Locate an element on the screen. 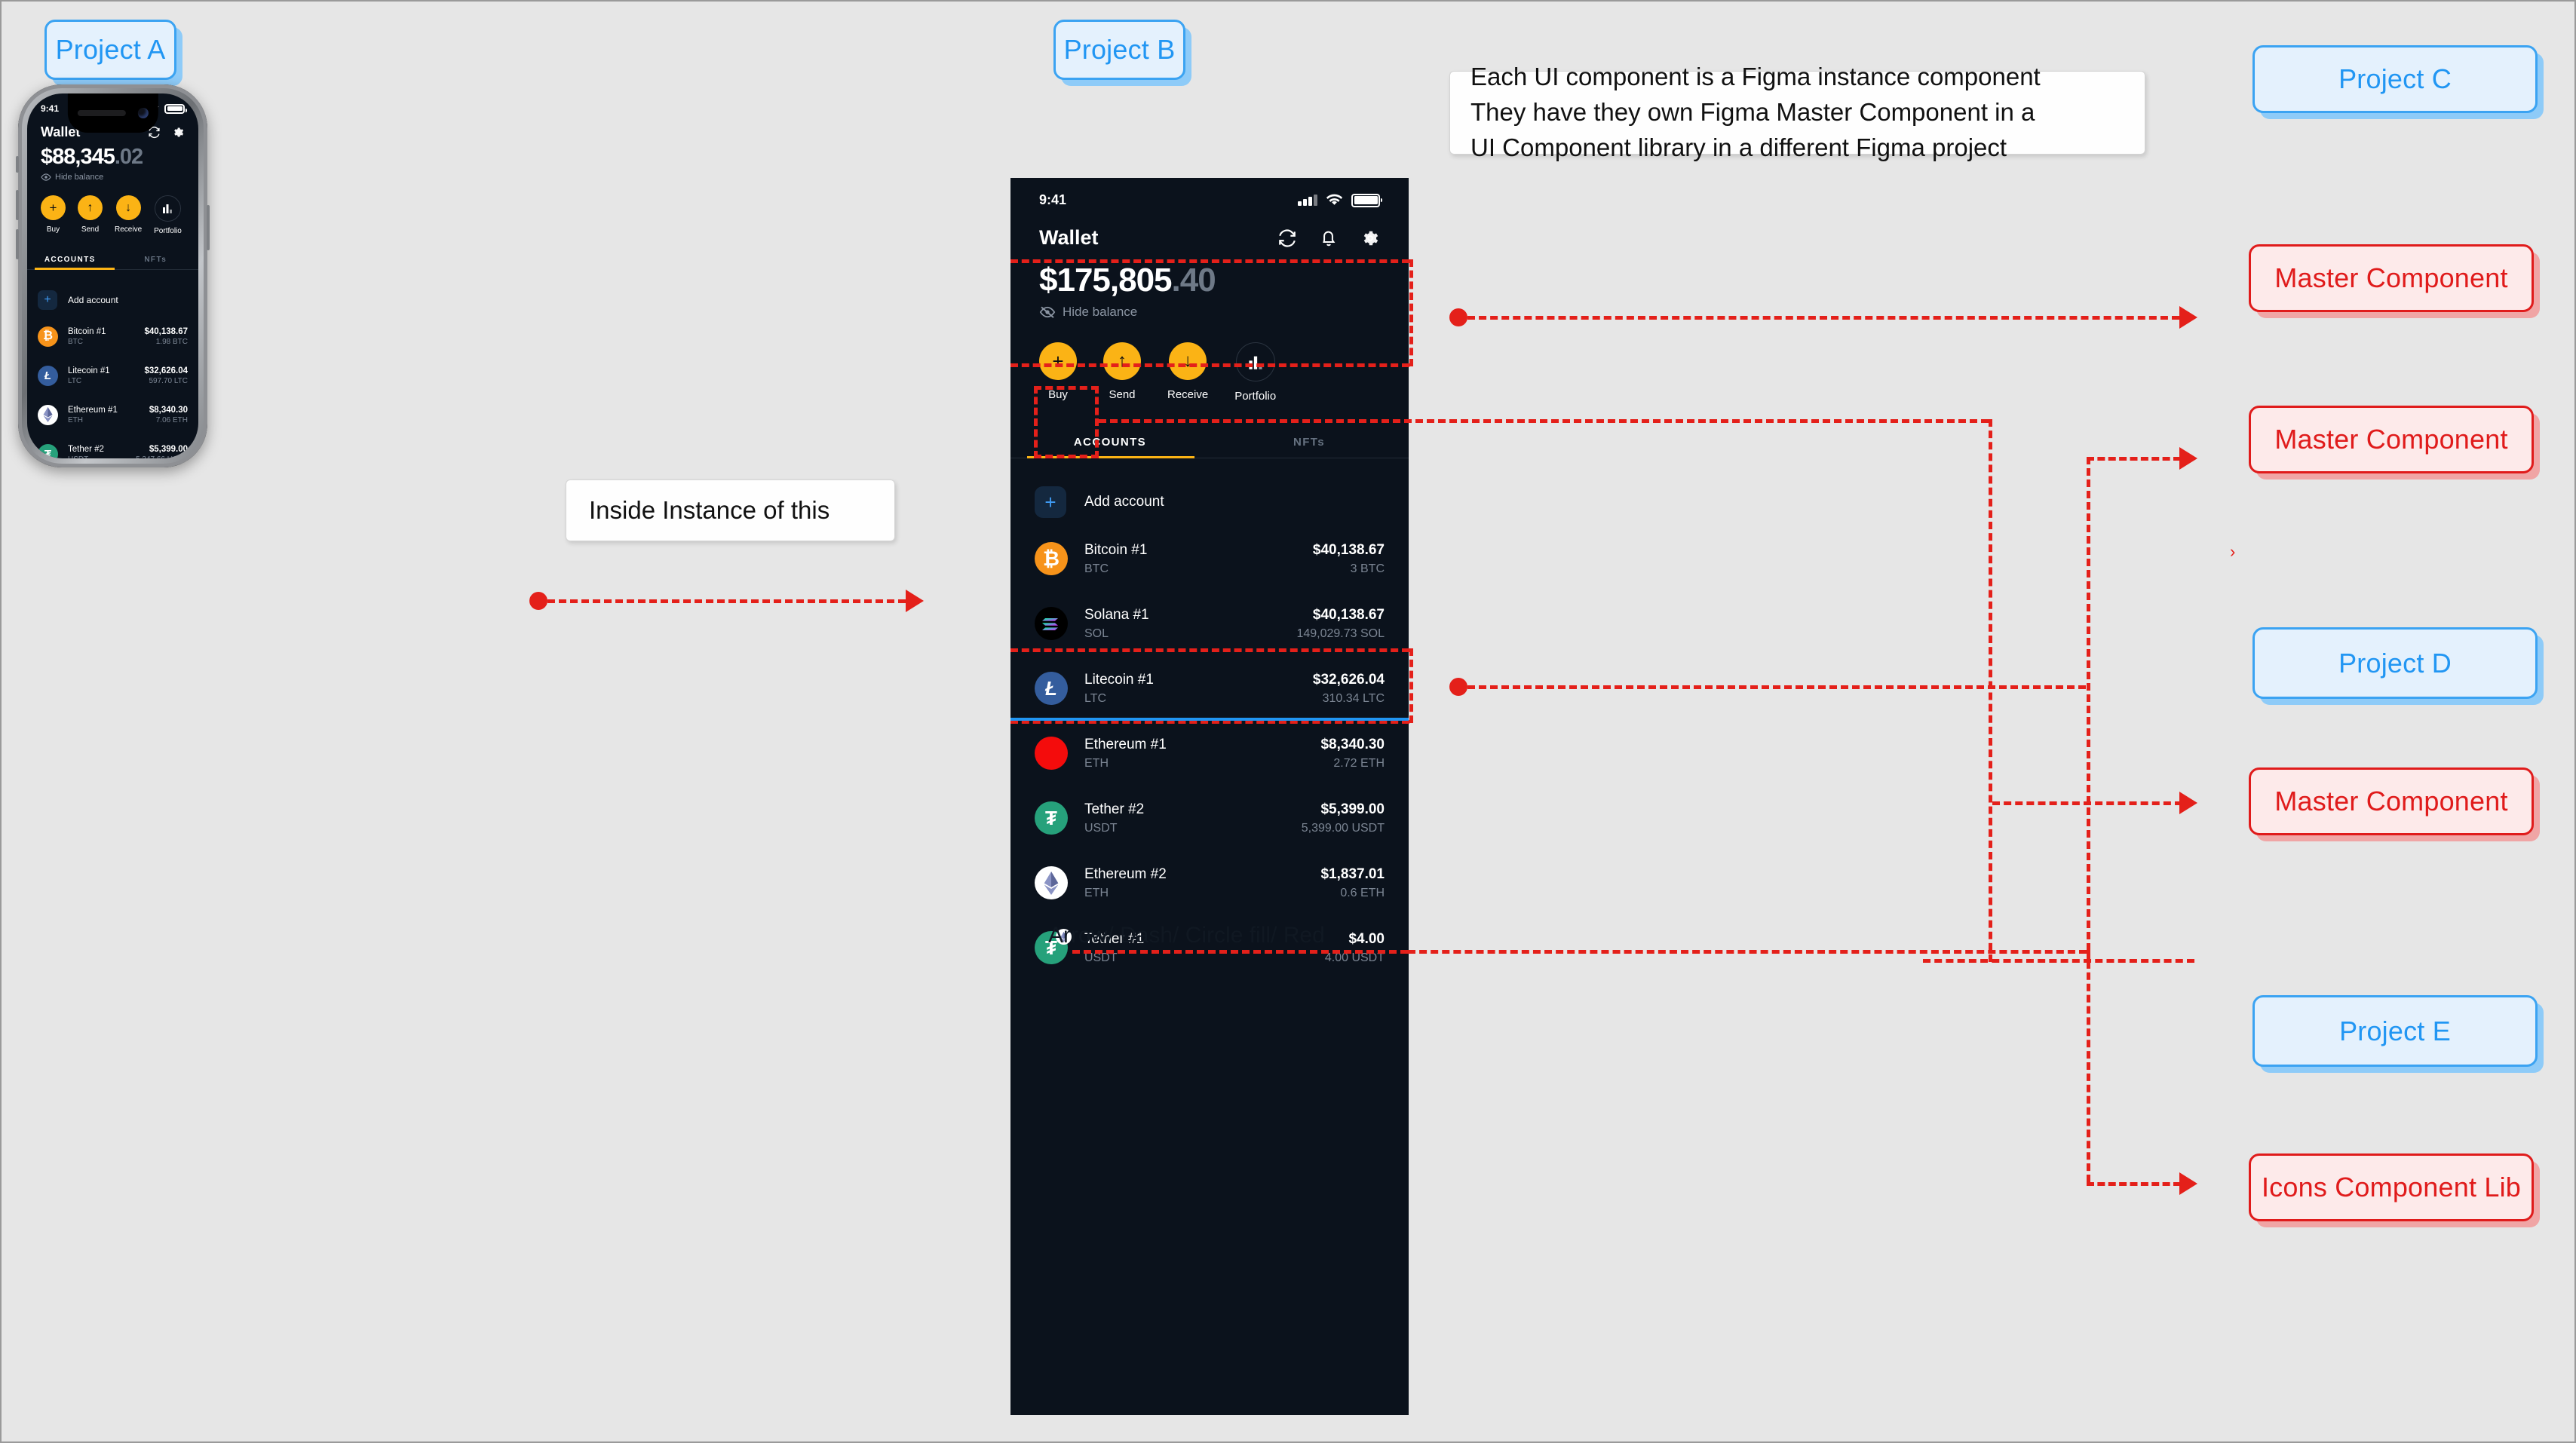 This screenshot has height=1443, width=2576. project-a-label: Project A is located at coordinates (110, 50).